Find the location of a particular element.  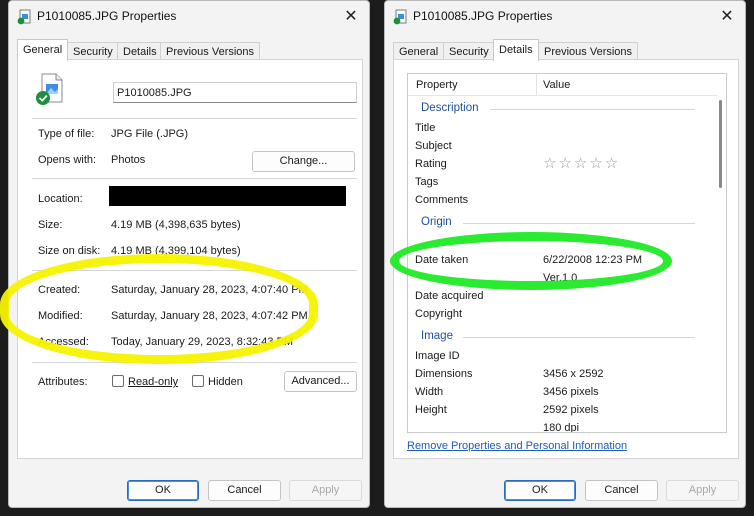

opens-with-label: Opens with: is located at coordinates (67, 160).